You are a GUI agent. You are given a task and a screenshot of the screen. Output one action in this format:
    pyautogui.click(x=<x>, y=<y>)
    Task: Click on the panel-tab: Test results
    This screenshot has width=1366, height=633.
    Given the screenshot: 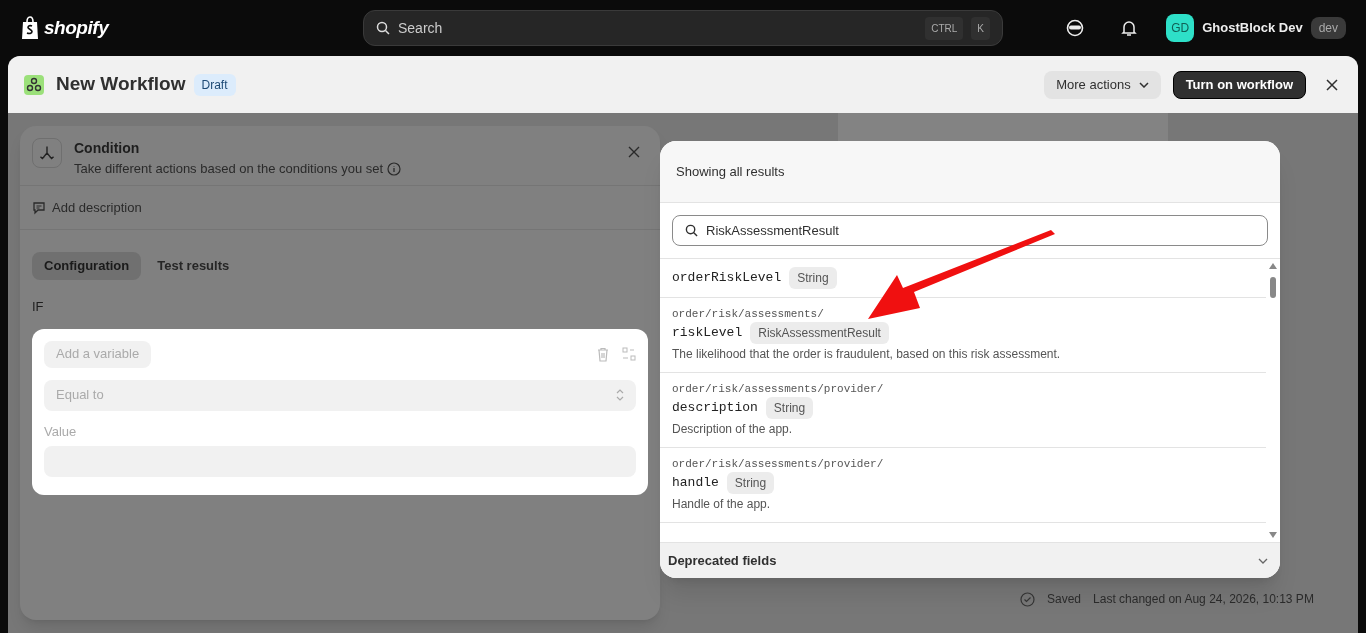 What is the action you would take?
    pyautogui.click(x=193, y=266)
    